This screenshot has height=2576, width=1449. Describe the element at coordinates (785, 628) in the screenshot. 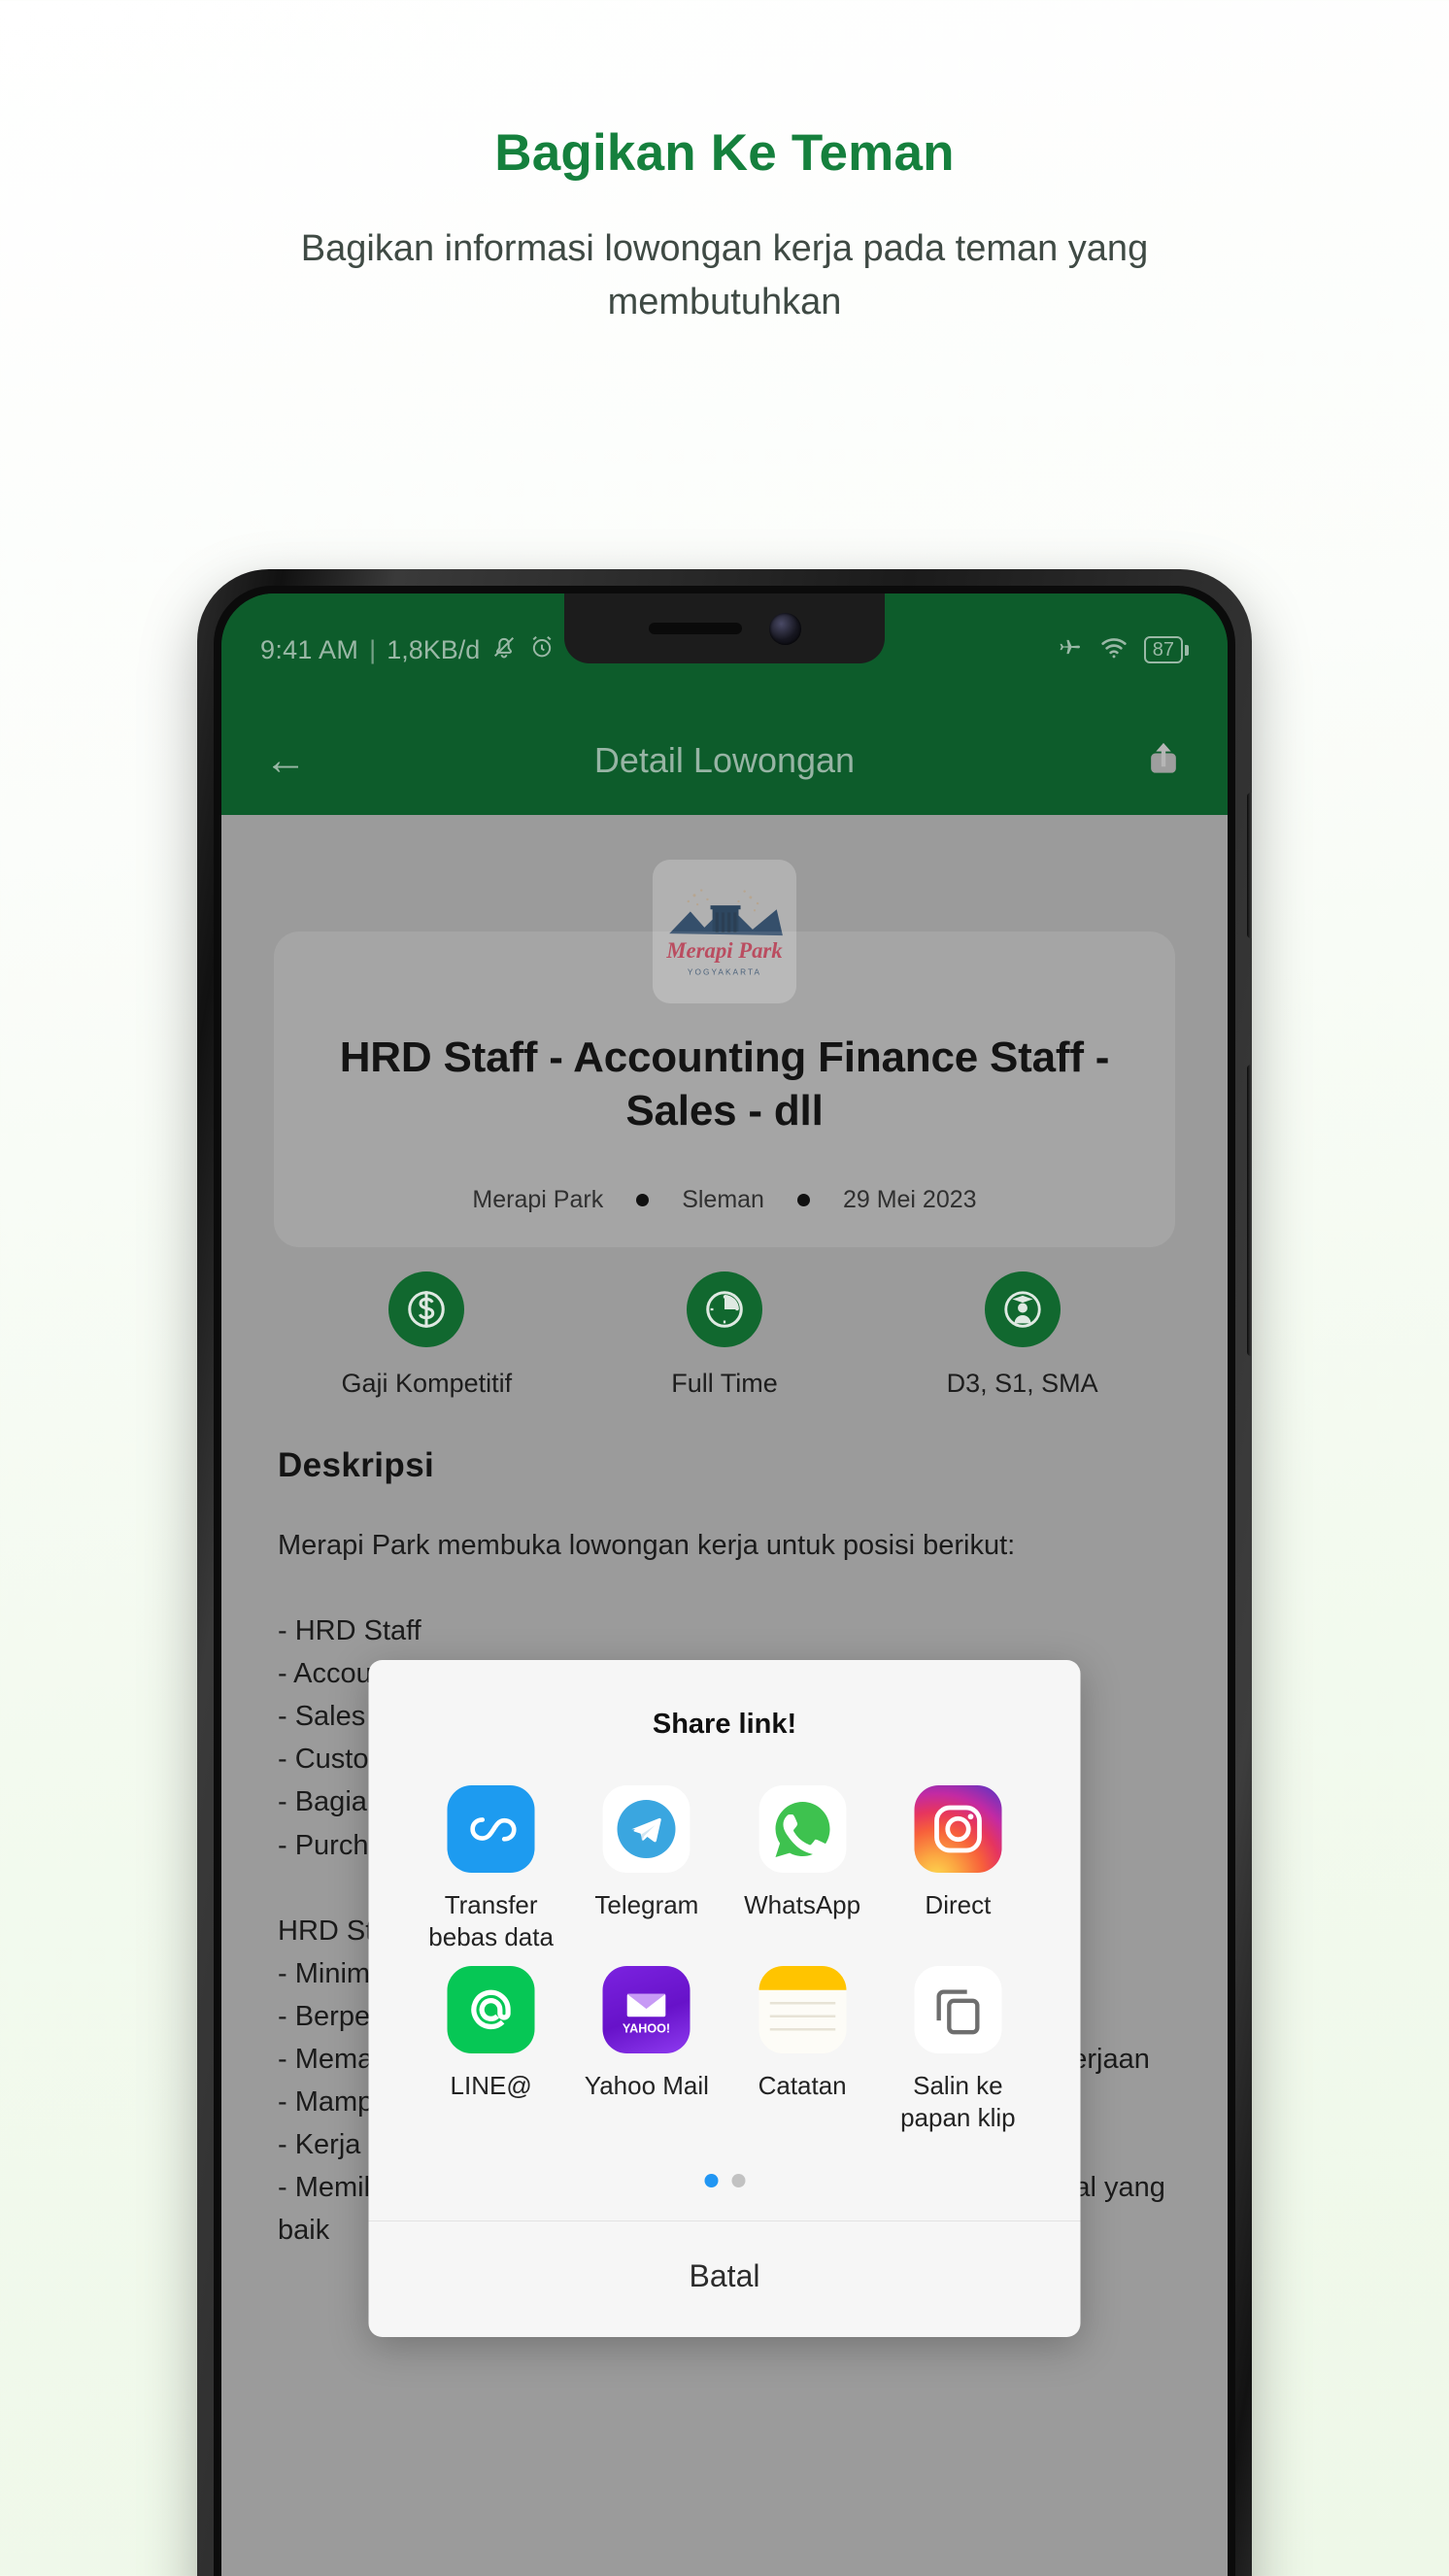

I see `front-camera` at that location.